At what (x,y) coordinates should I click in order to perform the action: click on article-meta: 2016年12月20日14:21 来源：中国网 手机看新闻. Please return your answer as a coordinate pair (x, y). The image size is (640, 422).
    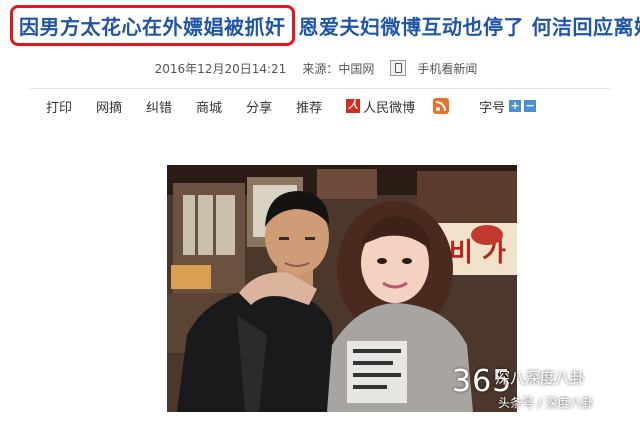
    Looking at the image, I should click on (320, 68).